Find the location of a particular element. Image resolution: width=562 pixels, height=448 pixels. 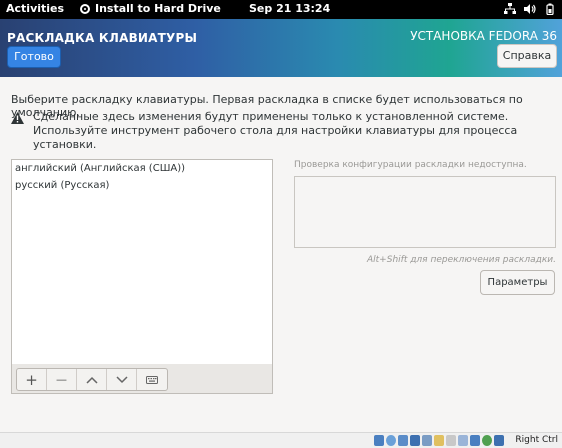

vm-status-bar: Right Ctrl is located at coordinates (281, 440).